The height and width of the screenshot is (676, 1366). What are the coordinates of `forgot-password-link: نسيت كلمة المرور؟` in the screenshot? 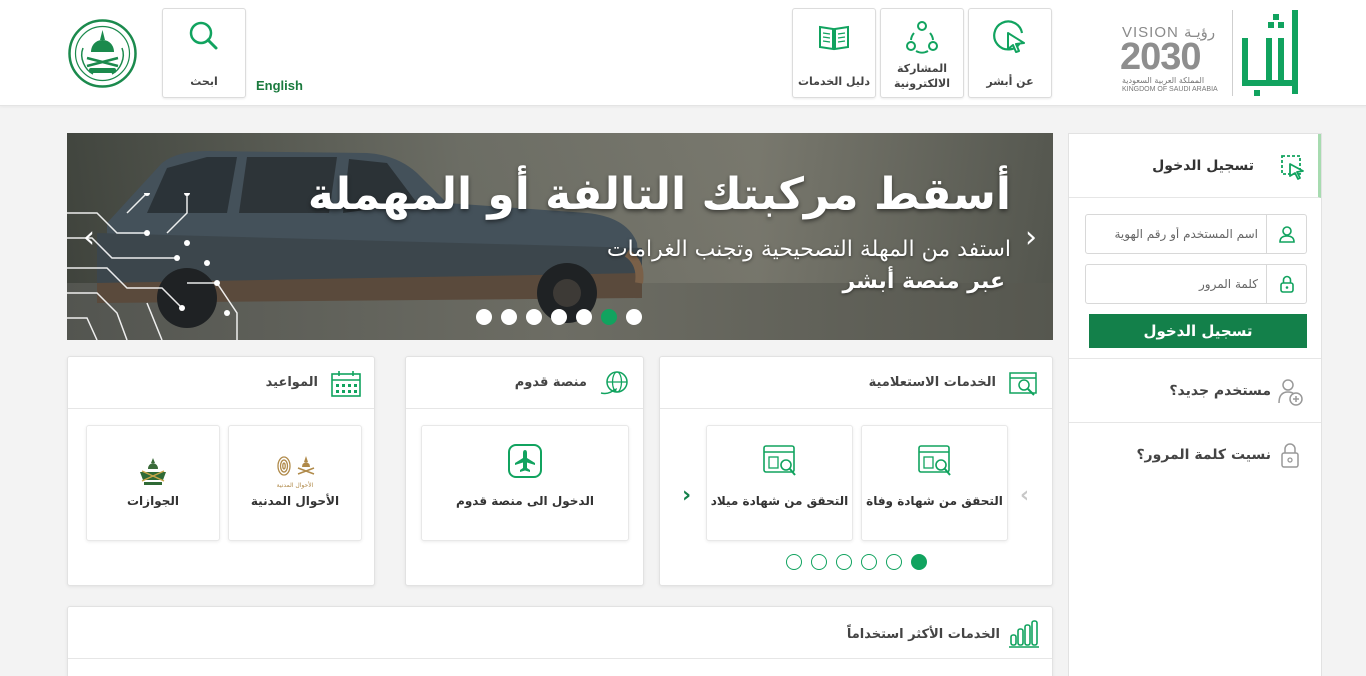 It's located at (1195, 454).